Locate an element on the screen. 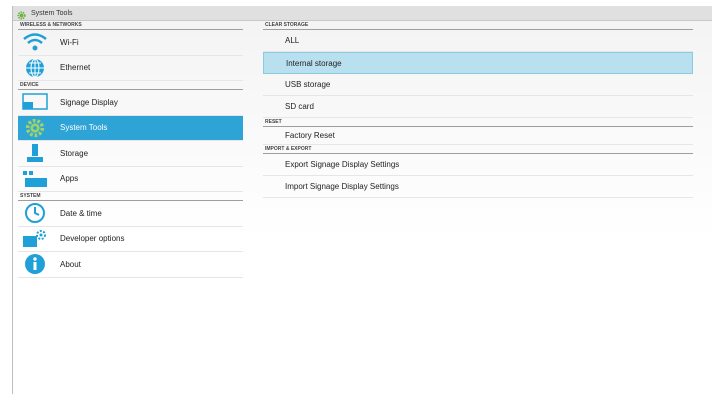  option-factory-reset: Factory Reset is located at coordinates (478, 136).